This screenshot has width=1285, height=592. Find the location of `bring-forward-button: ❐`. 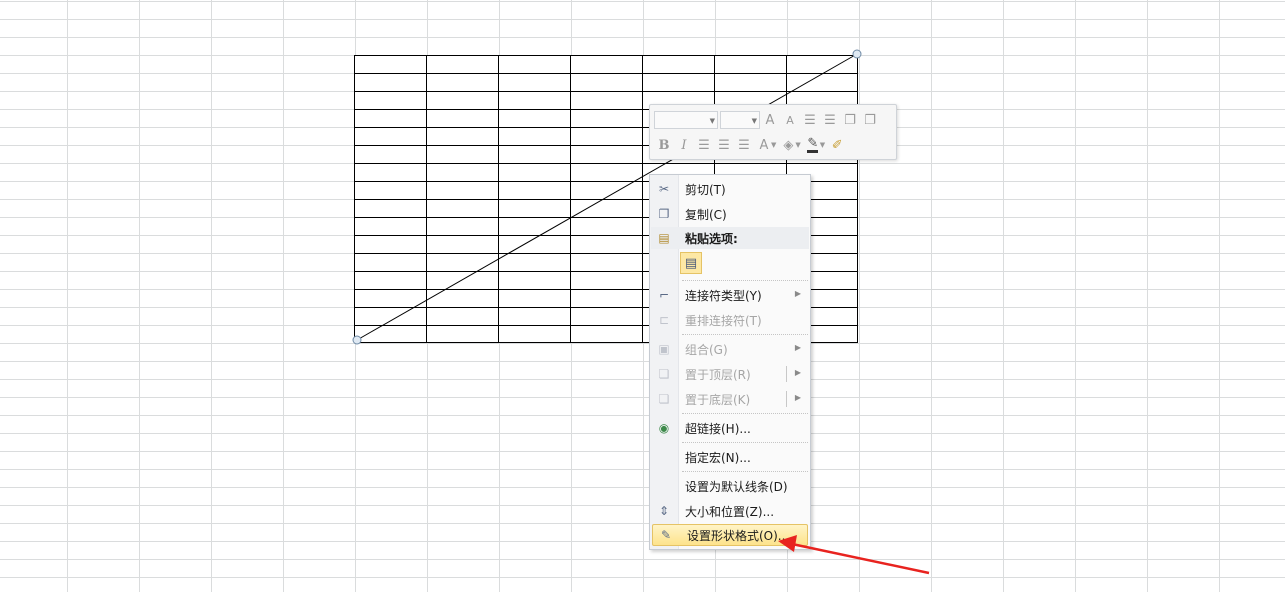

bring-forward-button: ❐ is located at coordinates (850, 120).